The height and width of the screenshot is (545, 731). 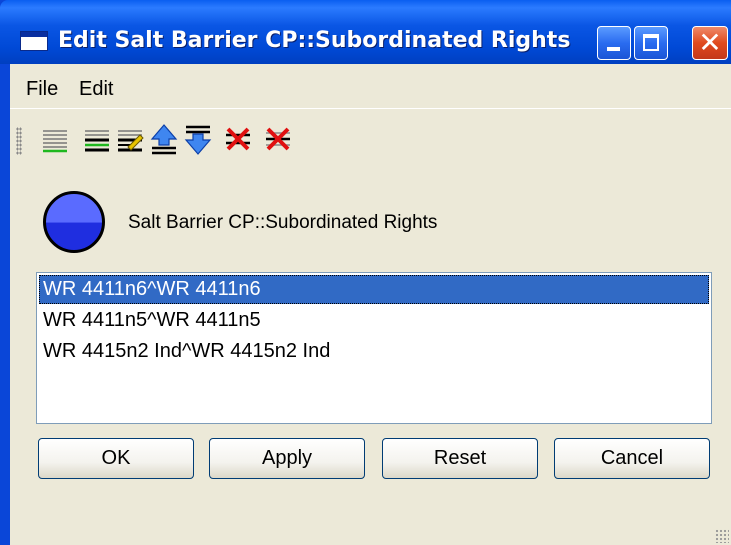 I want to click on item-name-label: Salt Barrier CP::Subordinated Rights, so click(x=283, y=222).